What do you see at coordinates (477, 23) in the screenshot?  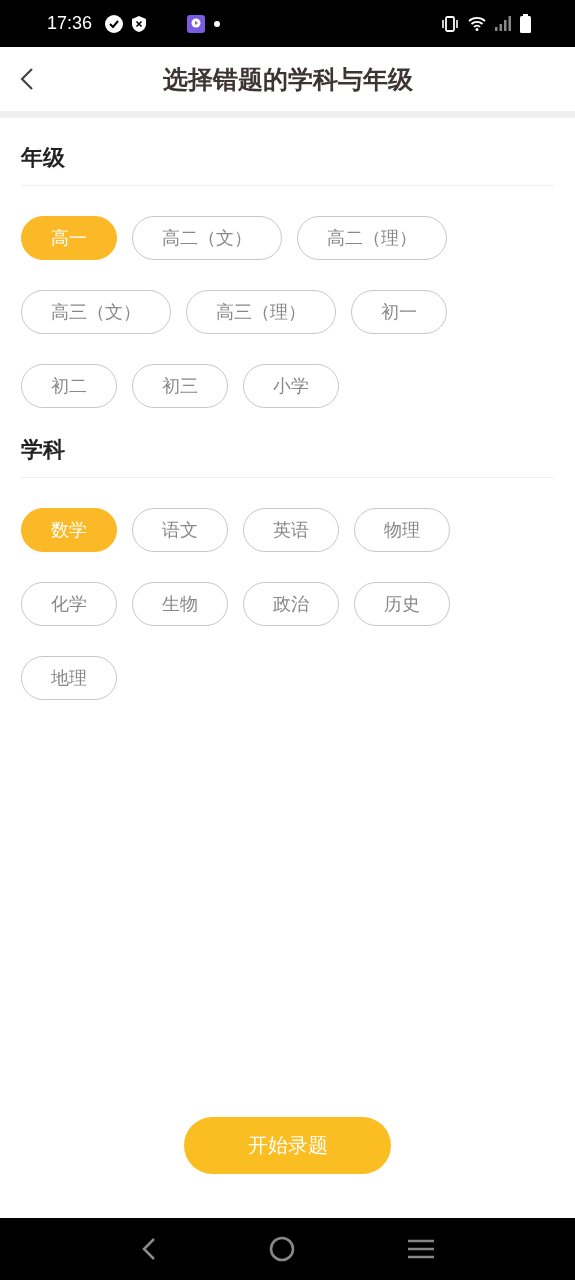 I see `wifi-icon` at bounding box center [477, 23].